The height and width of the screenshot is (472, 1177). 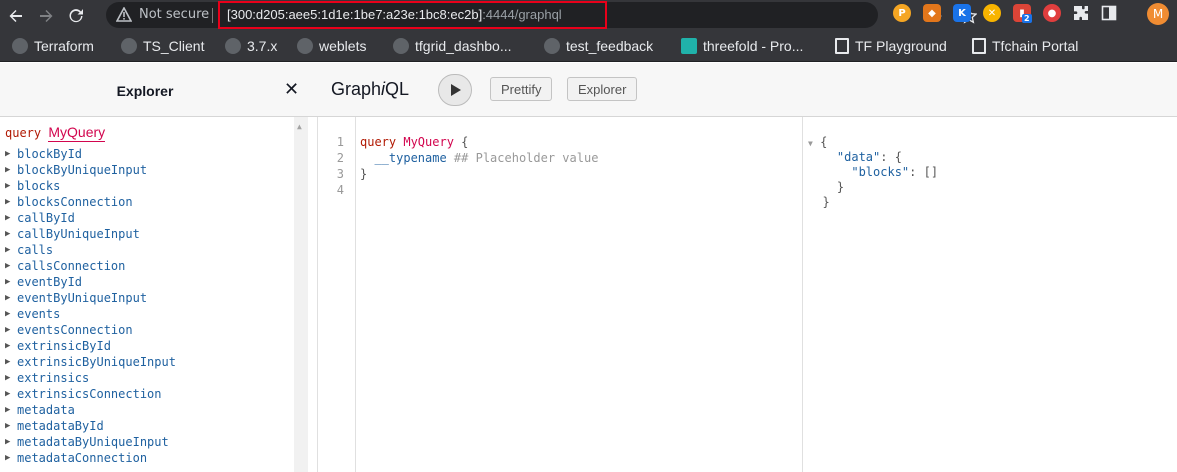 I want to click on line-number: 1, so click(x=340, y=142).